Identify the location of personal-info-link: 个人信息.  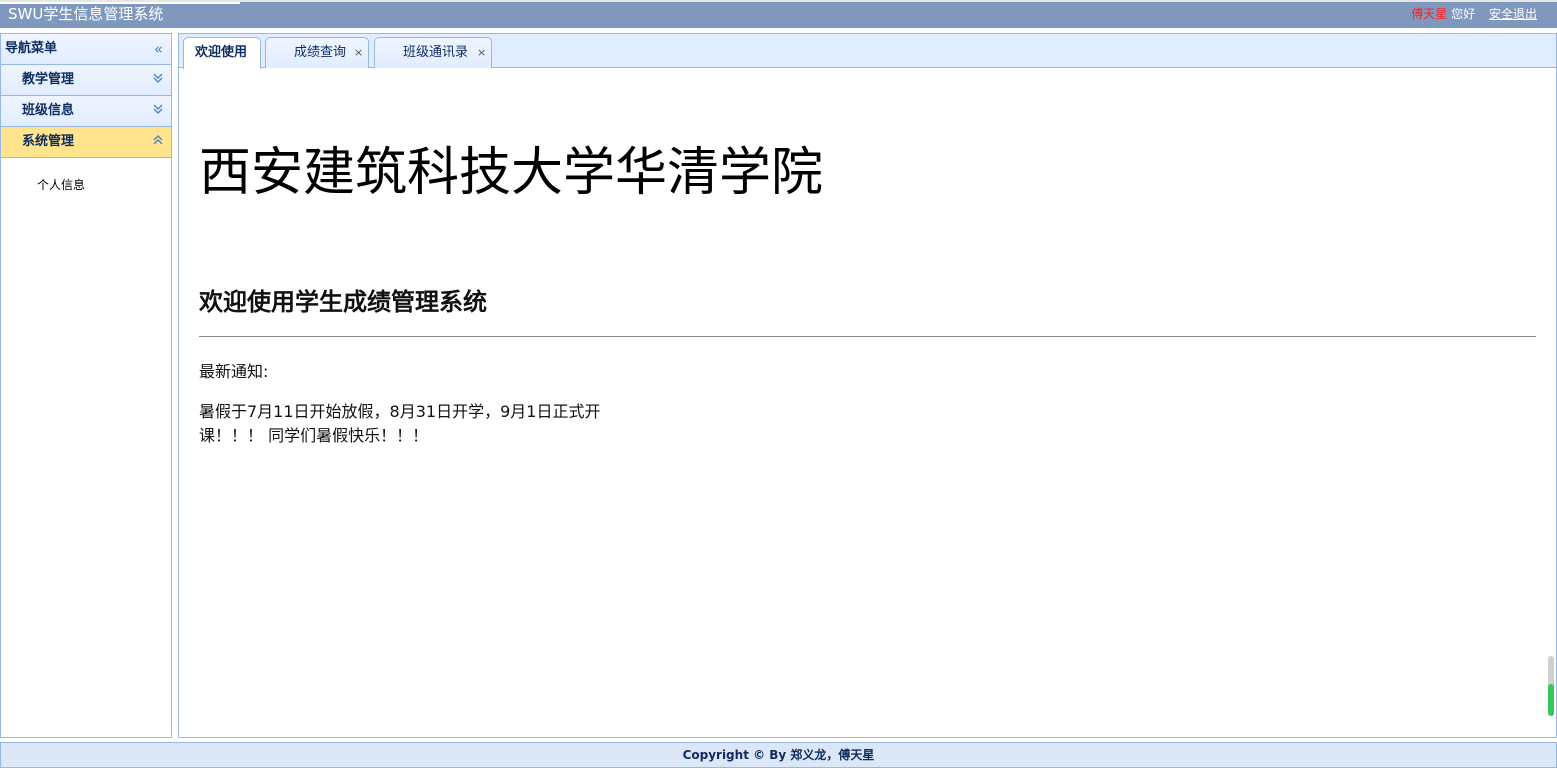
(61, 185).